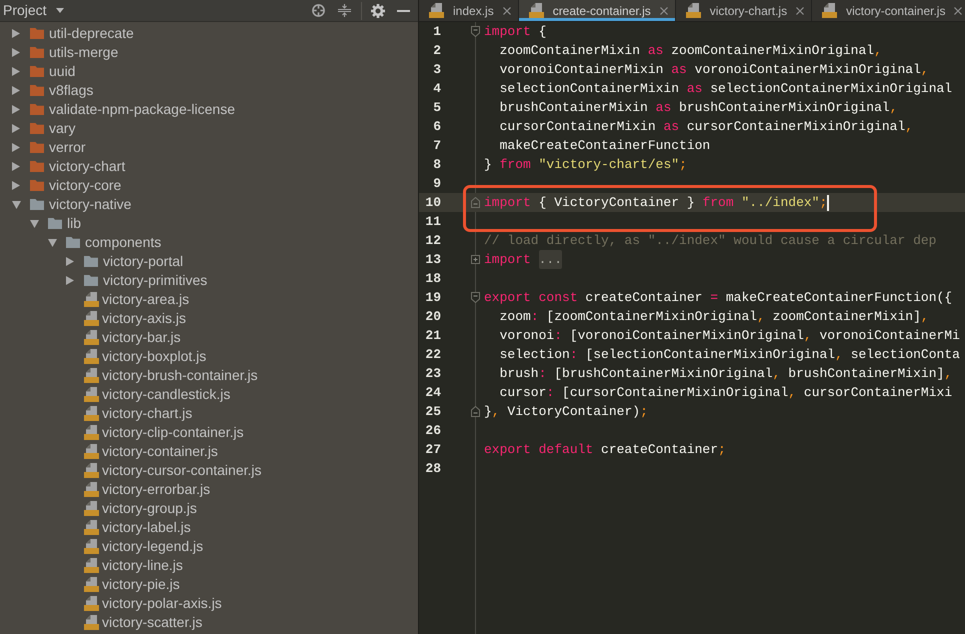 This screenshot has height=634, width=965. Describe the element at coordinates (85, 185) in the screenshot. I see `folder-name: victory-core` at that location.